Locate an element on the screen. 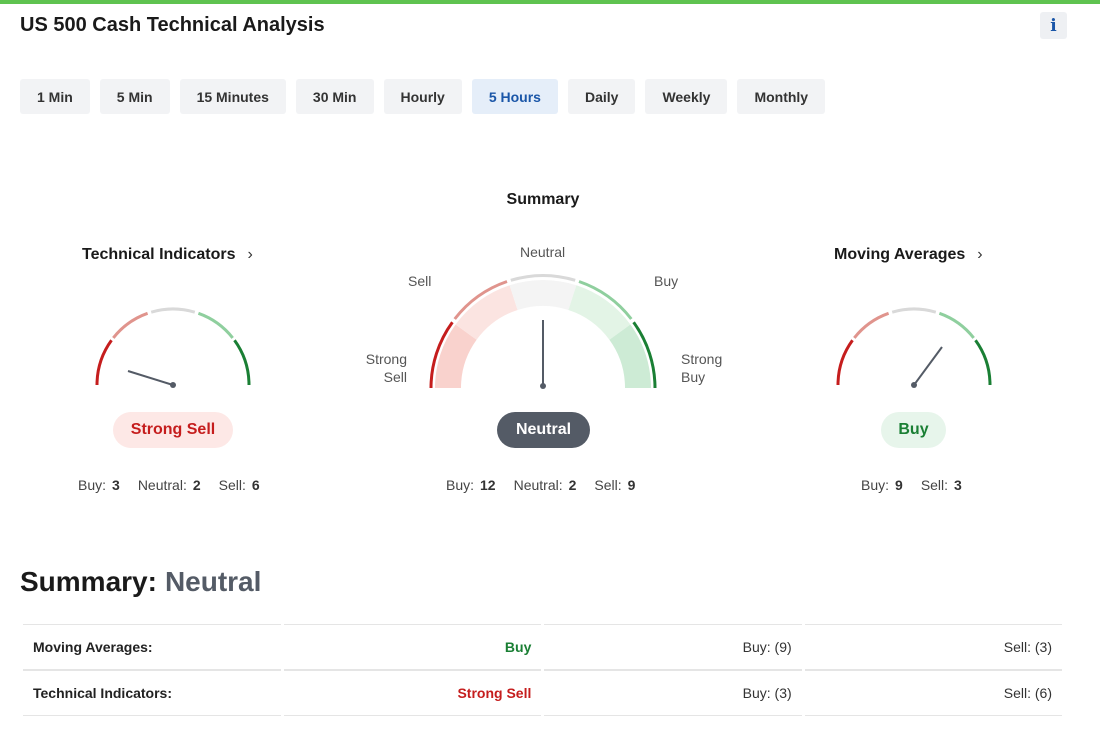 Image resolution: width=1100 pixels, height=750 pixels. tab-monthly: Monthly is located at coordinates (781, 96).